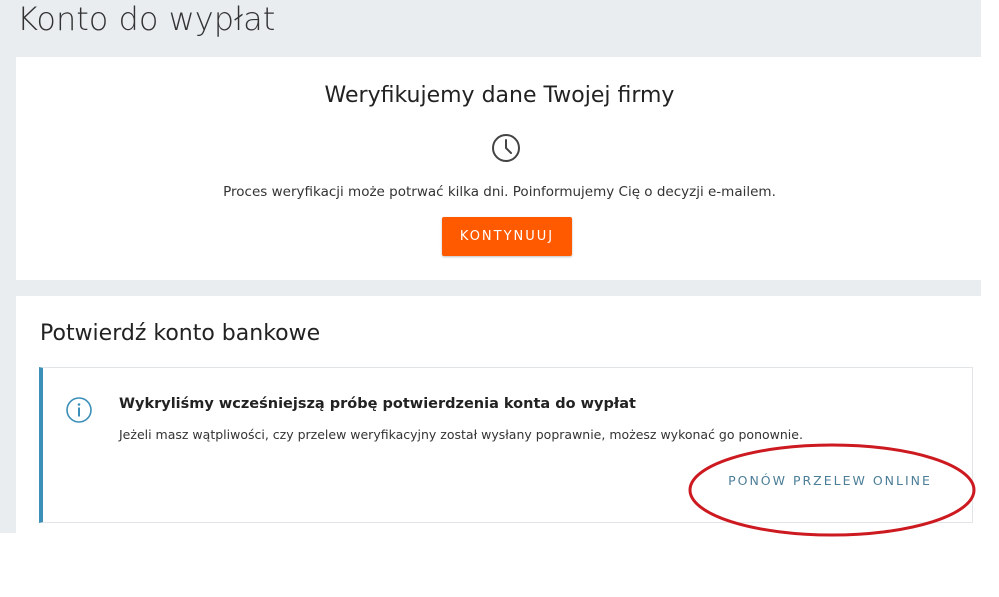 The image size is (999, 597). Describe the element at coordinates (830, 480) in the screenshot. I see `retry-transfer-online-button: PONÓW PRZELEW ONLINE` at that location.